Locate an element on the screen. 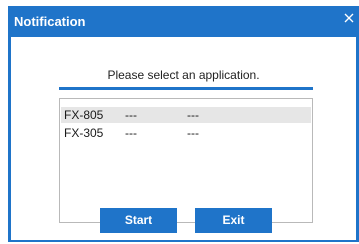  prompt-text: Please select an application. is located at coordinates (183, 75).